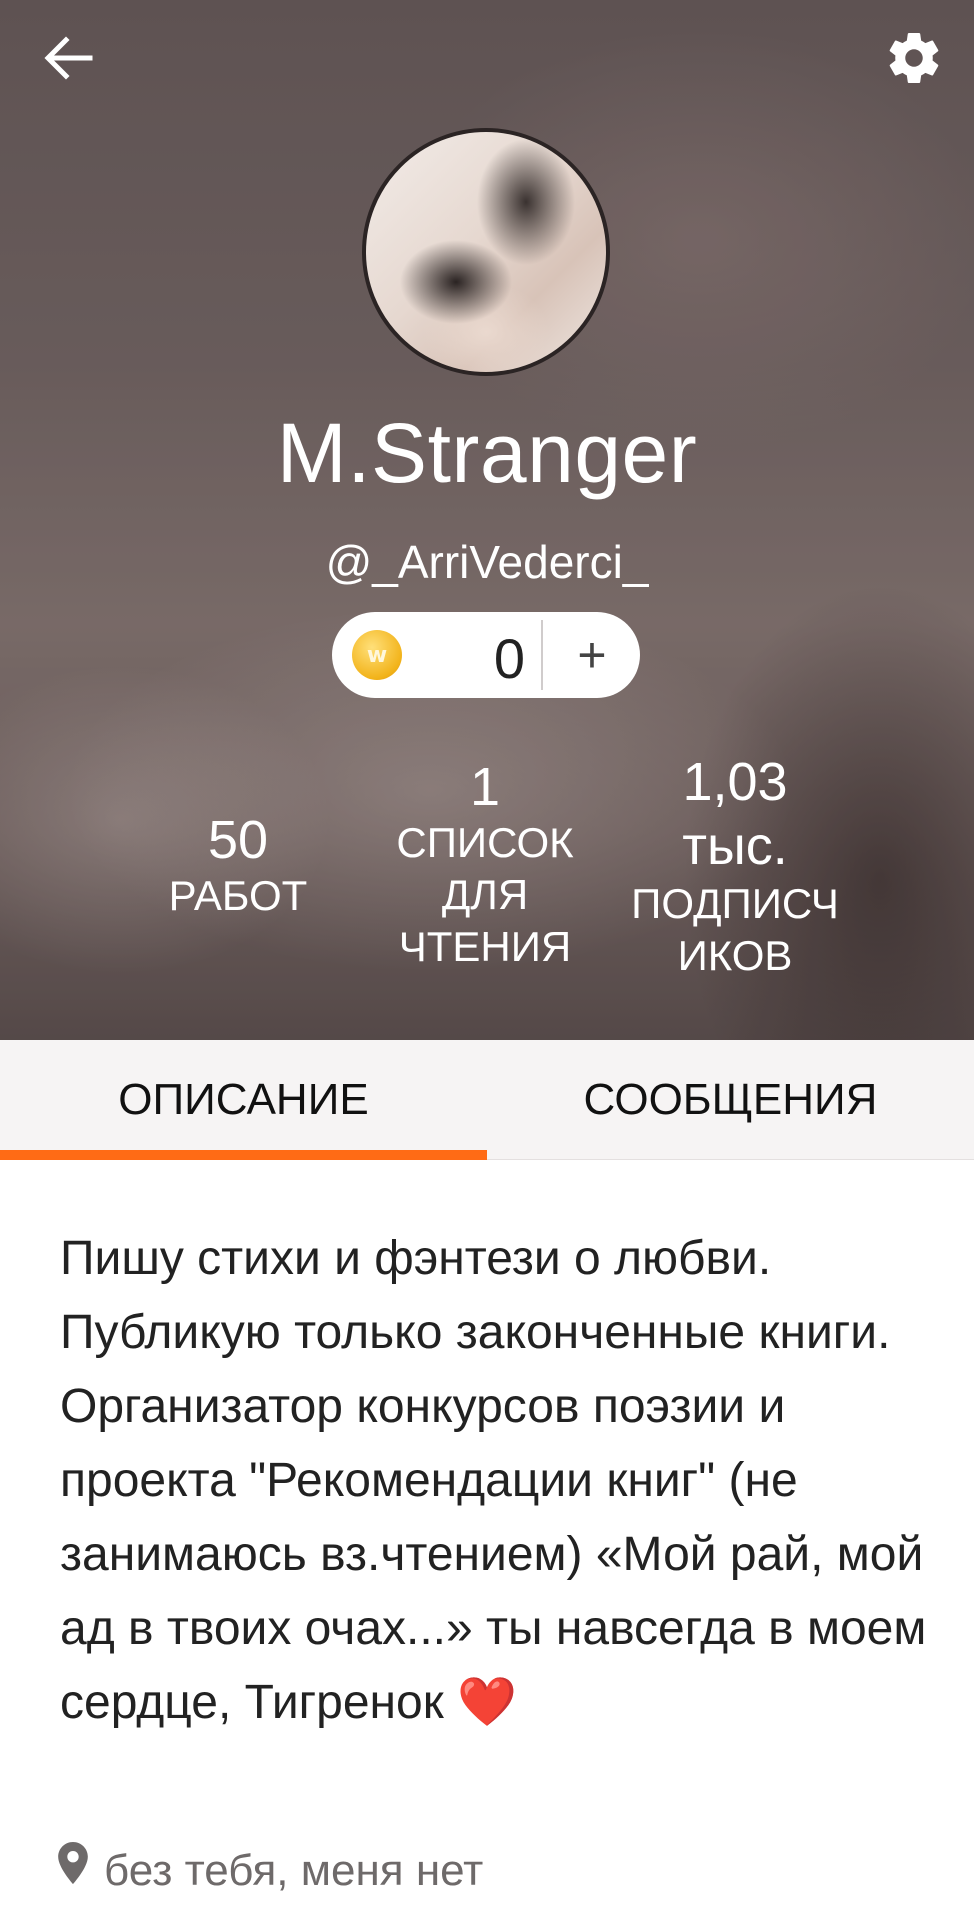  I want to click on active-tab-indicator, so click(243, 1155).